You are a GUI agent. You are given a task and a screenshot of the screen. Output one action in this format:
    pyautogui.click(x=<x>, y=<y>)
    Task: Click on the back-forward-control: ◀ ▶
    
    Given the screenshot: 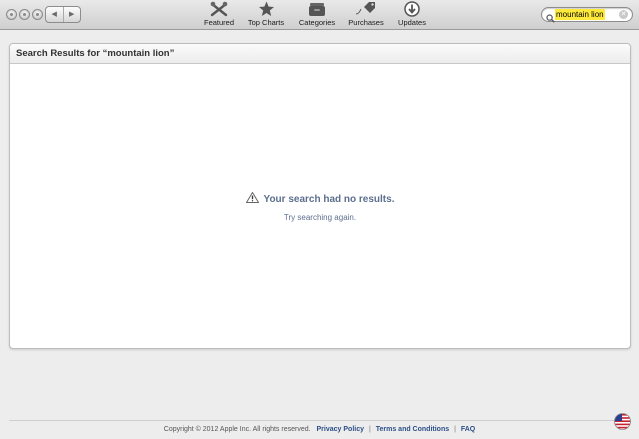 What is the action you would take?
    pyautogui.click(x=63, y=14)
    